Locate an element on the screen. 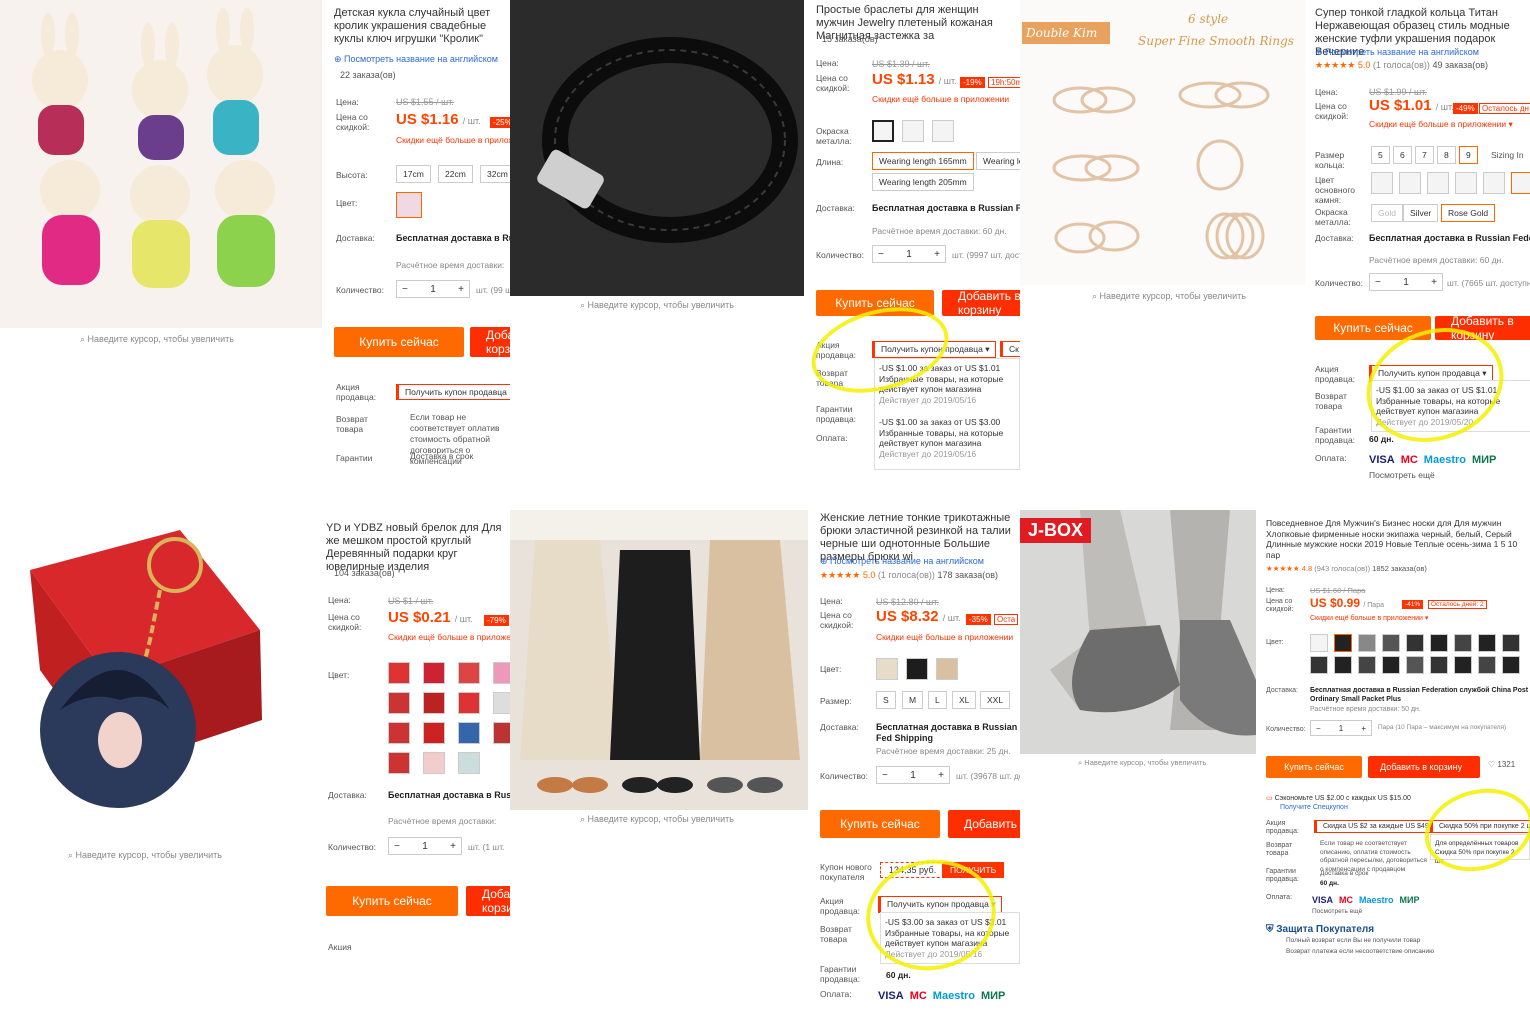  metal-option: Gold is located at coordinates (1387, 213).